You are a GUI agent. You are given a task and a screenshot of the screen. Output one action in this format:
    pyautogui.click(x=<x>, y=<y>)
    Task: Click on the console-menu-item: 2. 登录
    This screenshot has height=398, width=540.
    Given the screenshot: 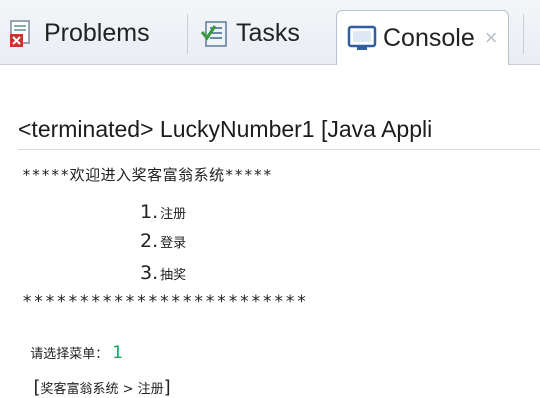 What is the action you would take?
    pyautogui.click(x=163, y=241)
    